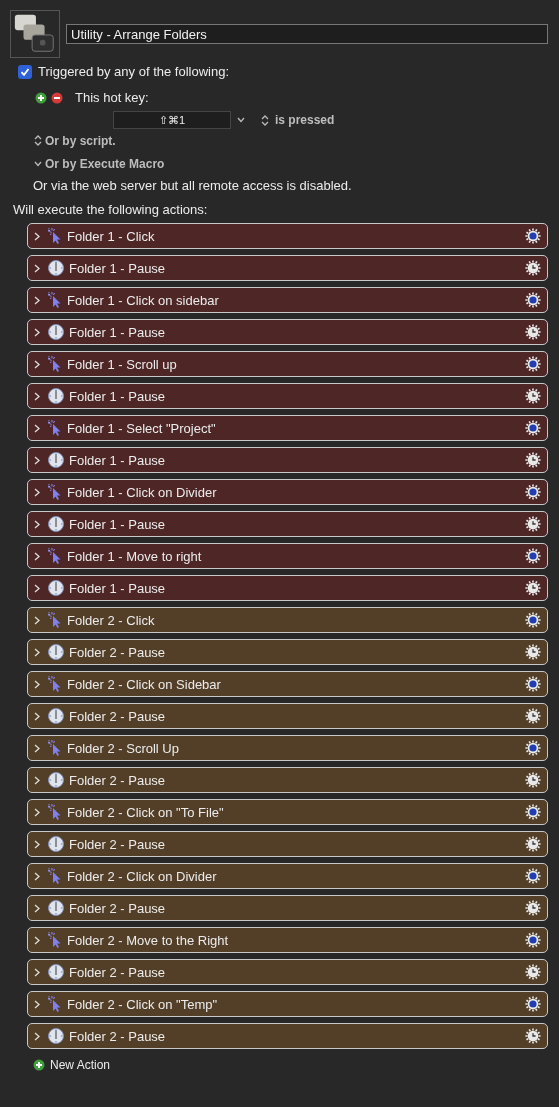 This screenshot has height=1107, width=559. I want to click on action-row: Folder 1 - Scroll up, so click(287, 364).